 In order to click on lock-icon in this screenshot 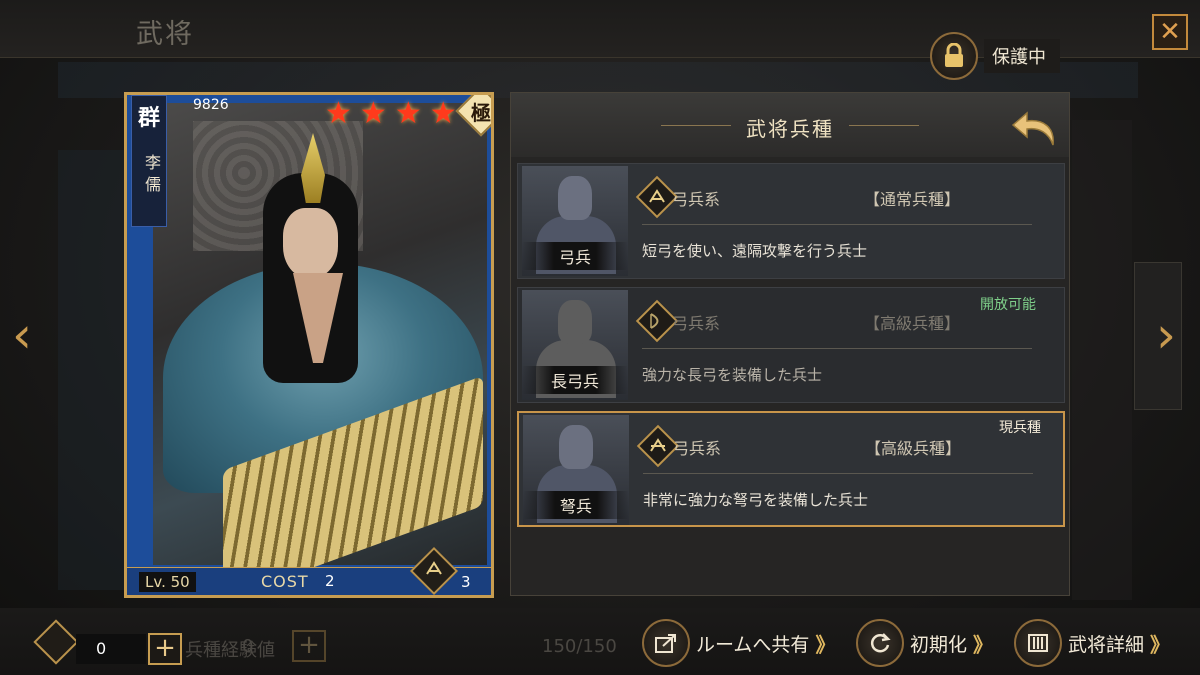, I will do `click(954, 56)`.